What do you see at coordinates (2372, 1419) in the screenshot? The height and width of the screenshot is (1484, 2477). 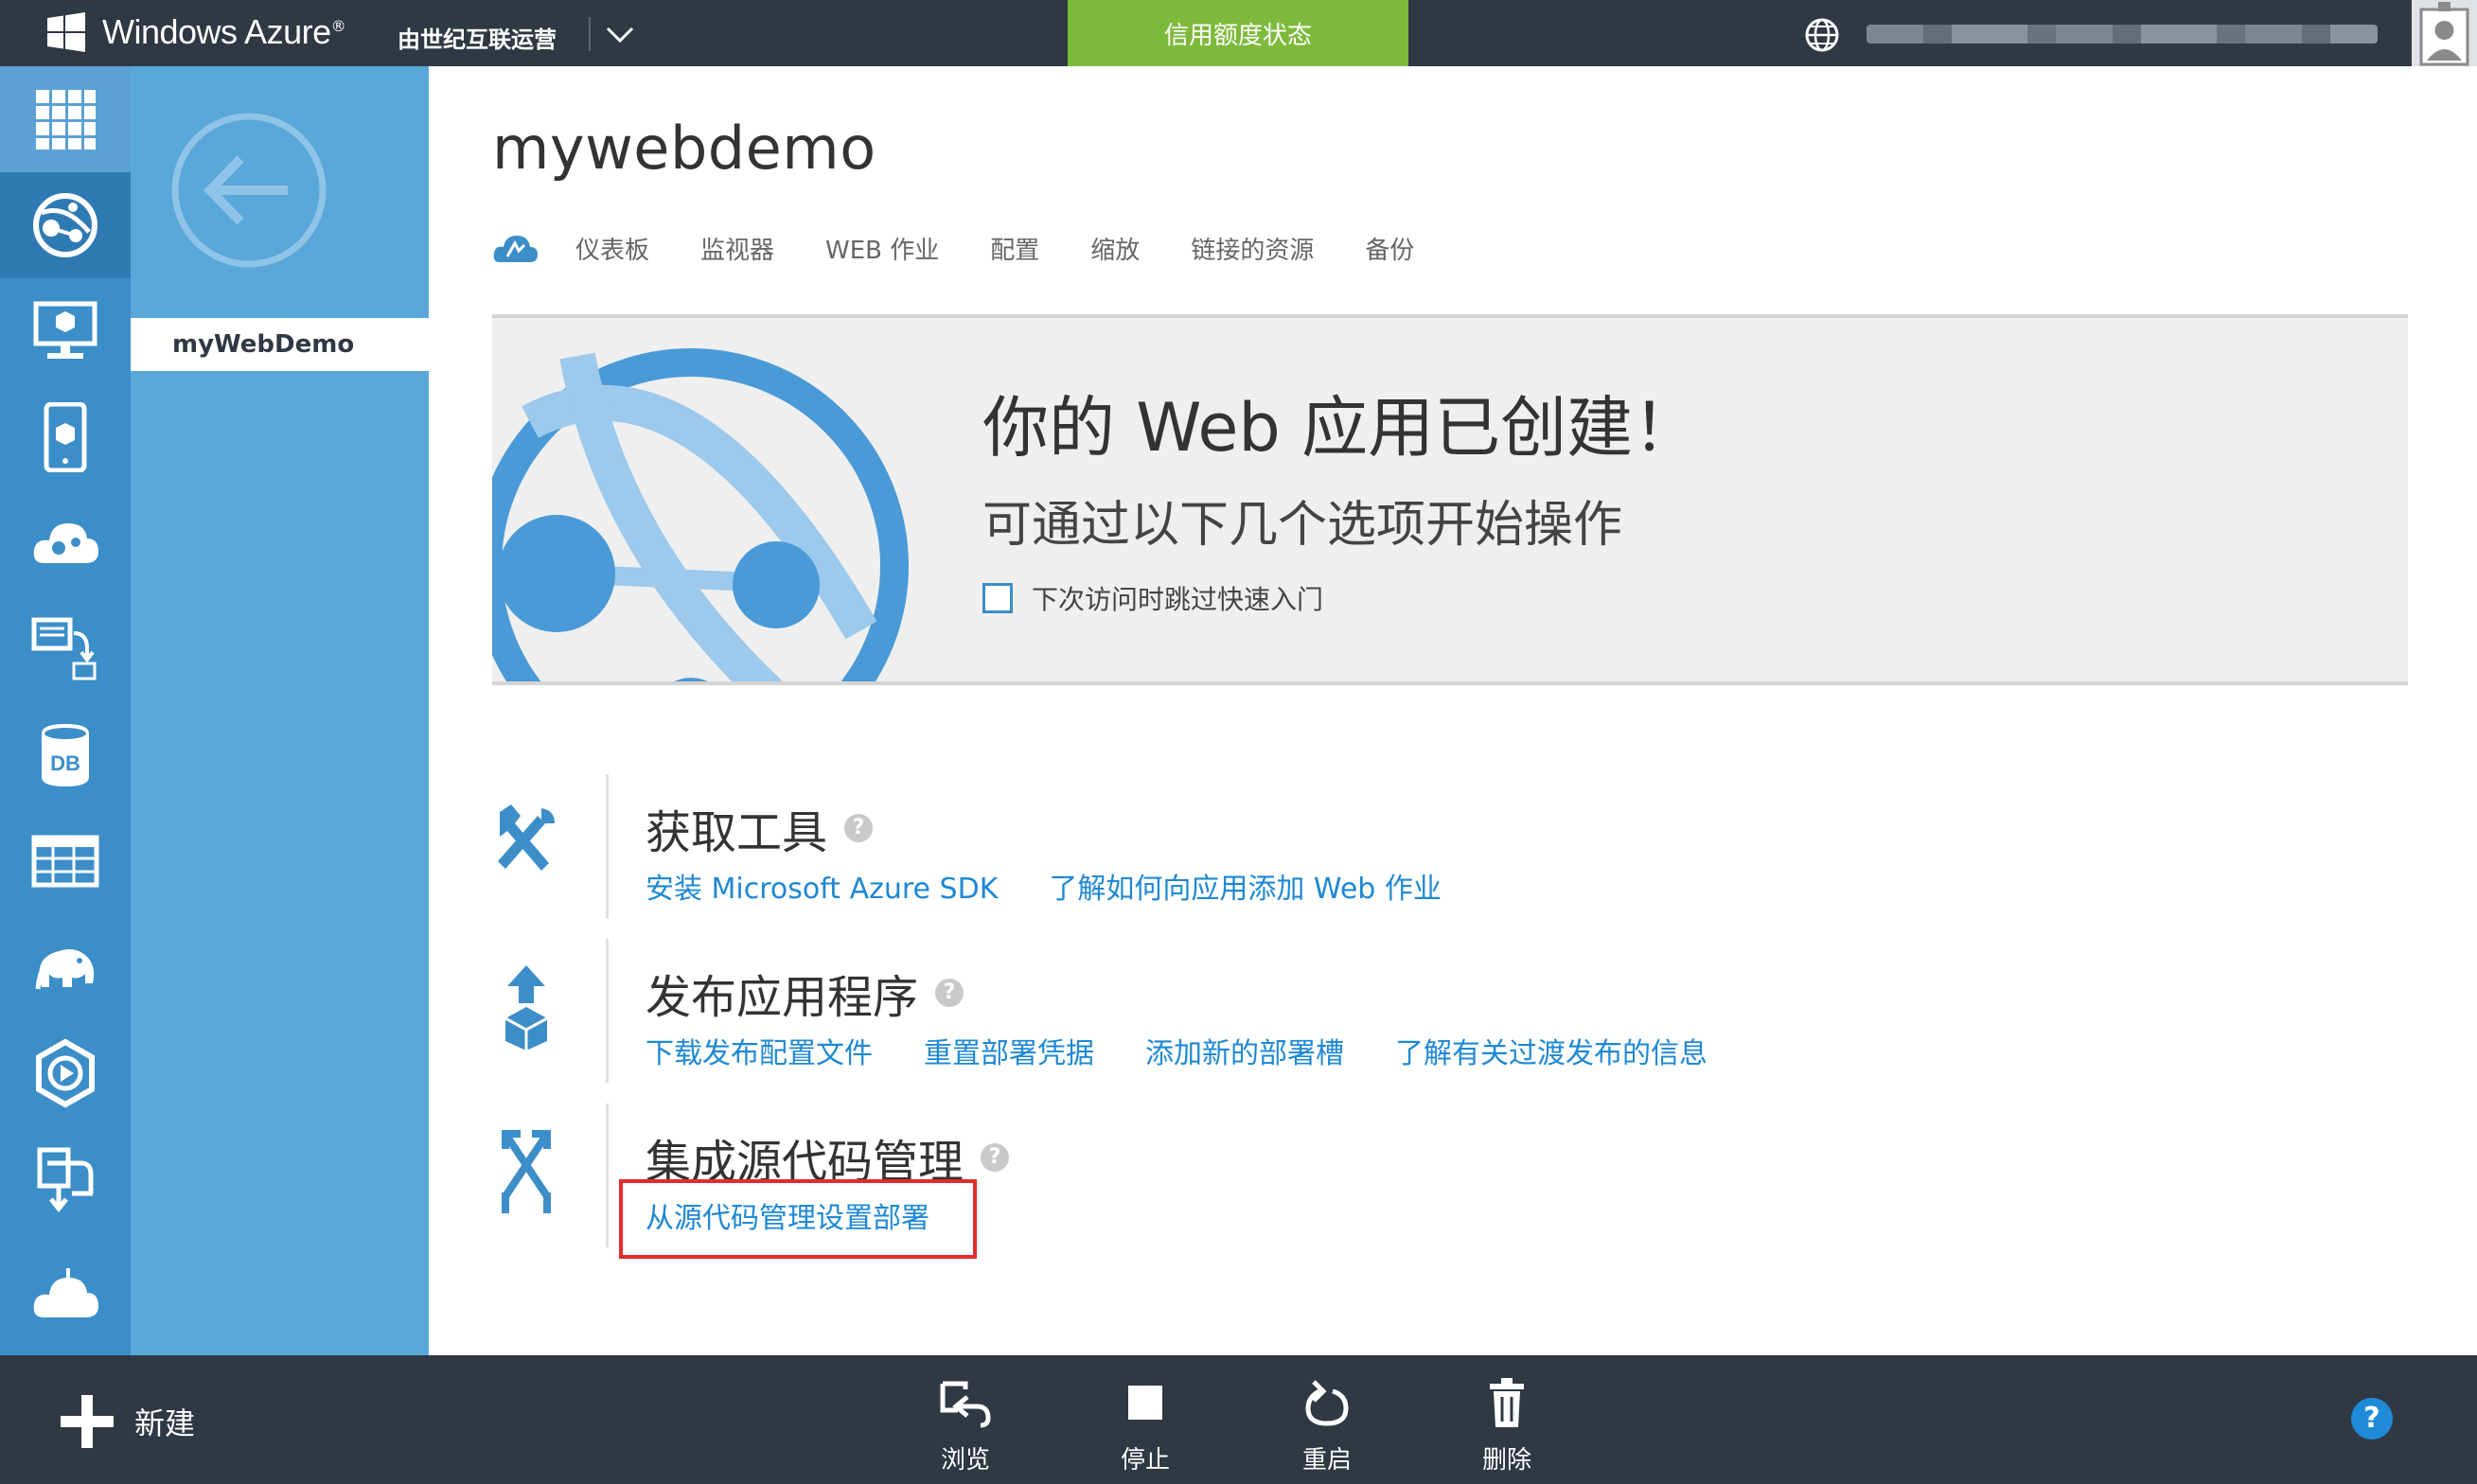 I see `help-button: ?` at bounding box center [2372, 1419].